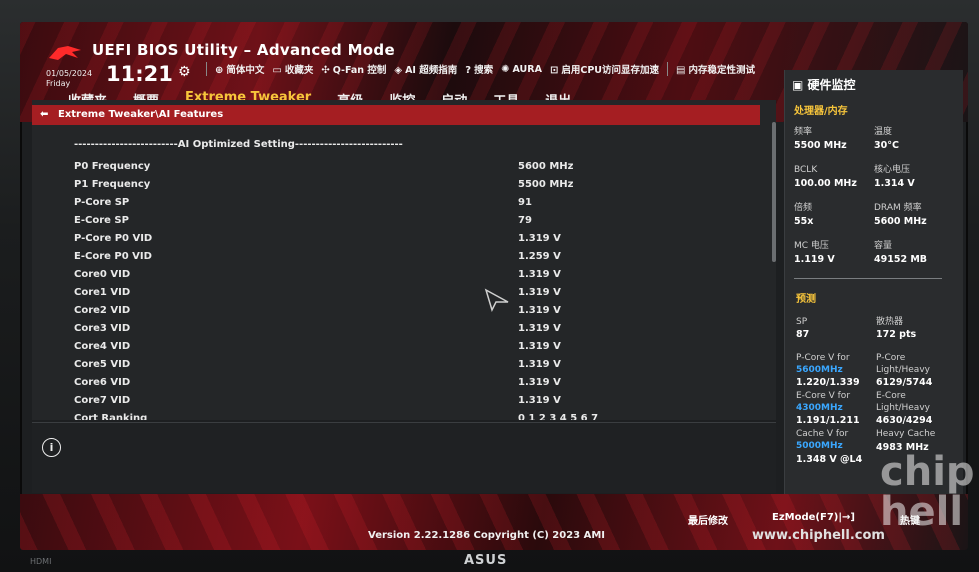 This screenshot has width=979, height=572. Describe the element at coordinates (102, 364) in the screenshot. I see `setting-label: Core5 VID` at that location.